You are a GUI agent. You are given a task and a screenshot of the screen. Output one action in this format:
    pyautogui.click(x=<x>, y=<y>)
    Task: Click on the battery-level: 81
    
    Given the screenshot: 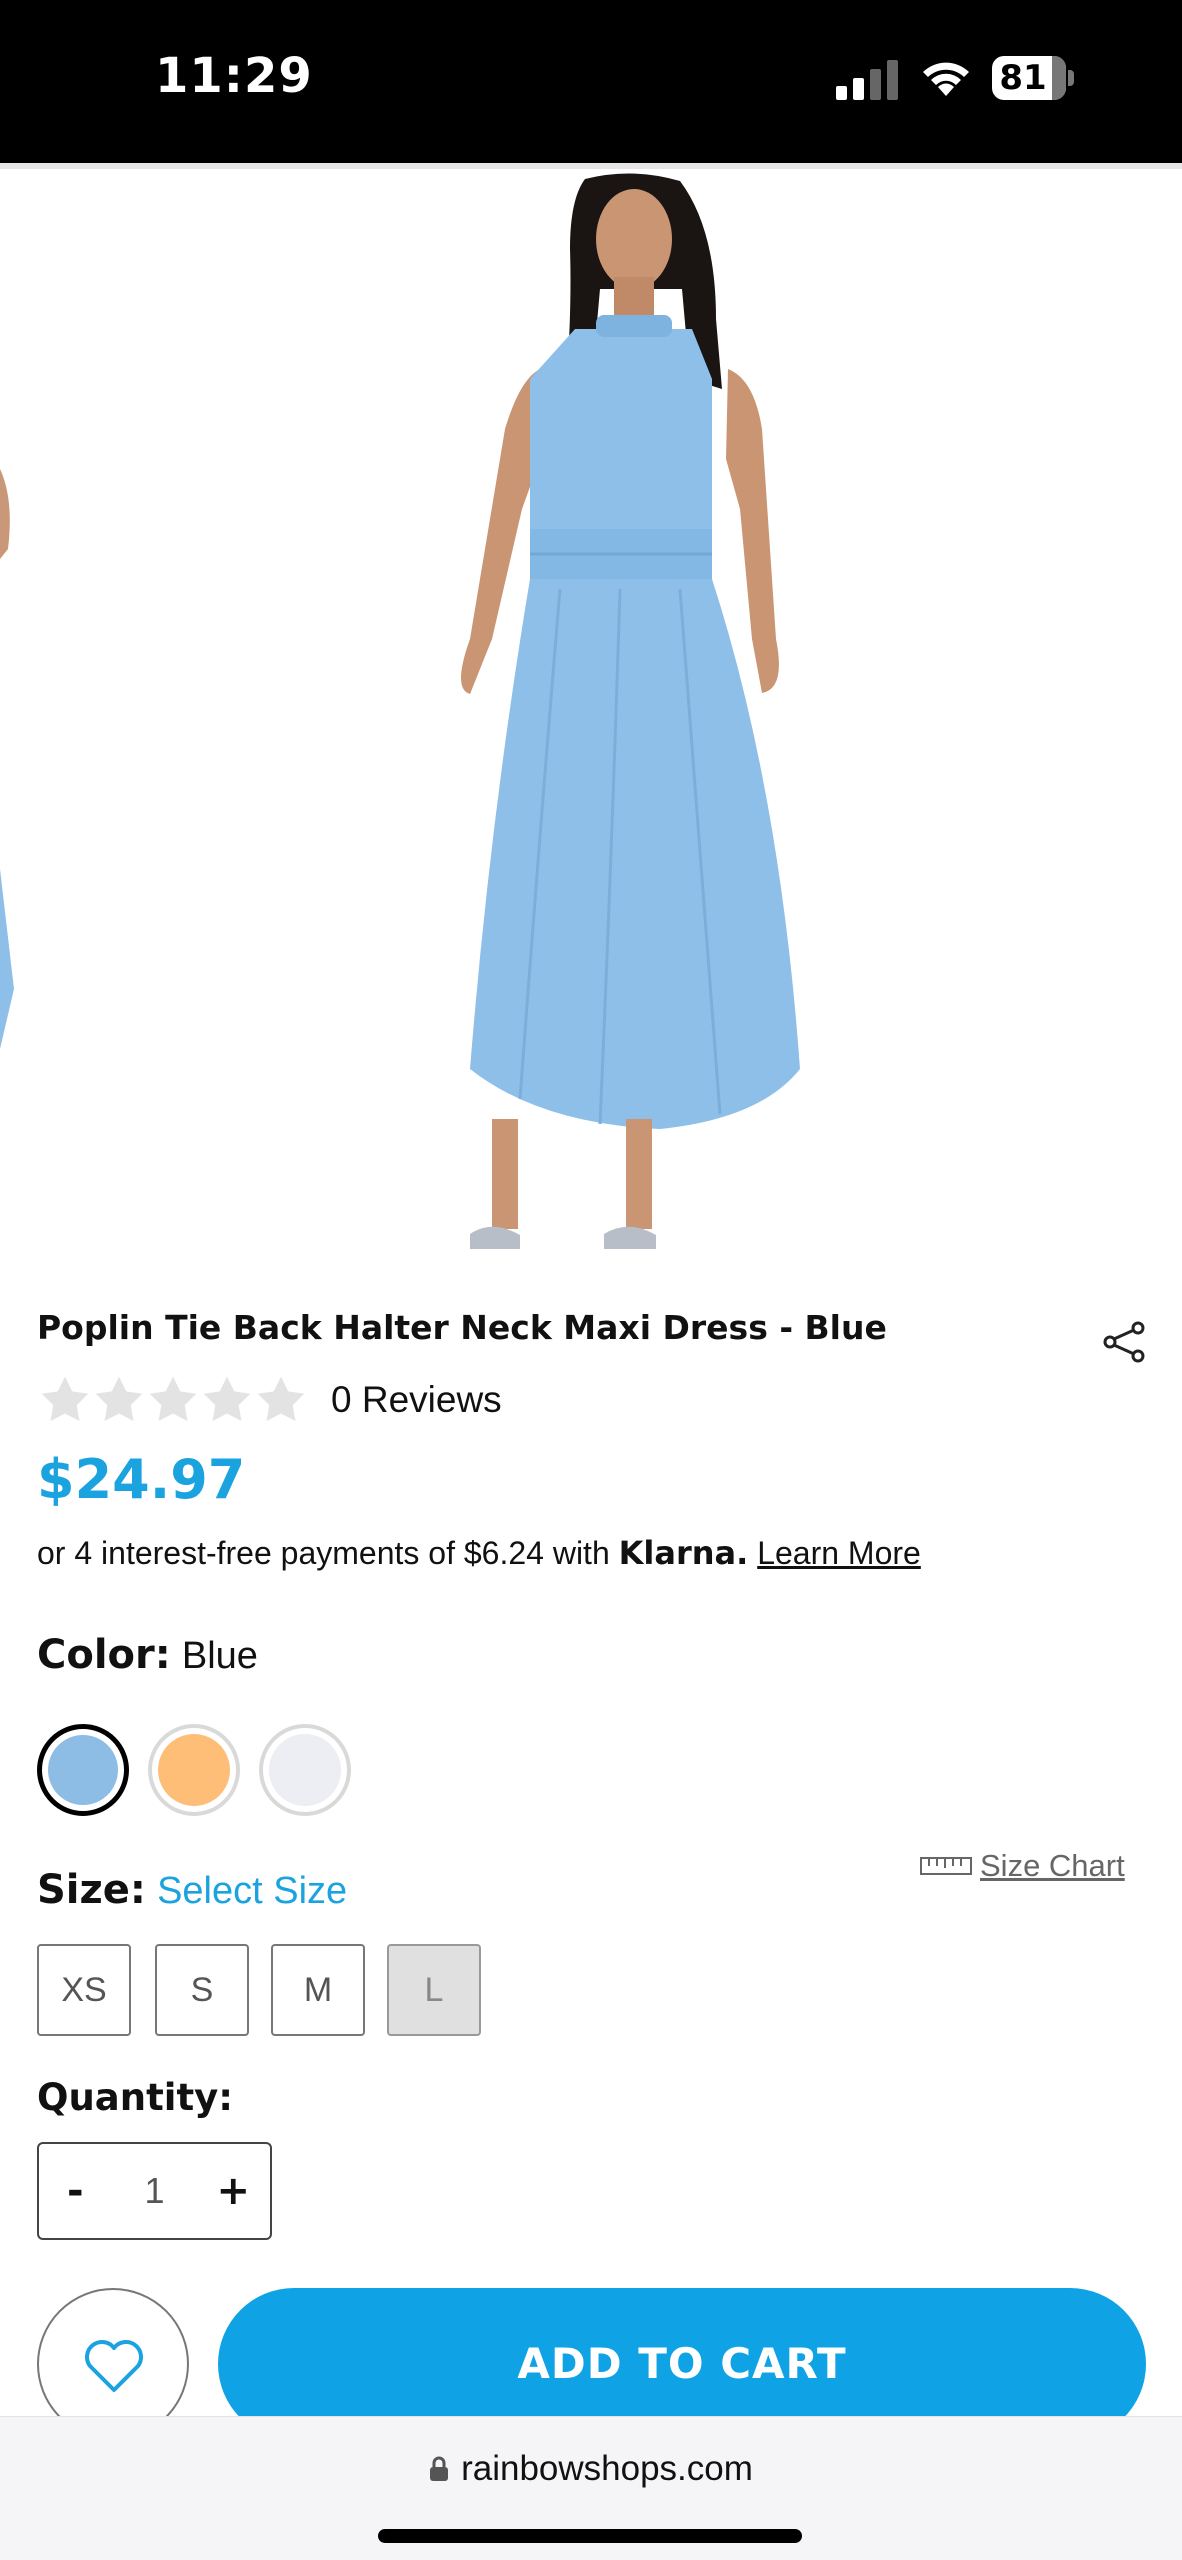 What is the action you would take?
    pyautogui.click(x=1023, y=78)
    